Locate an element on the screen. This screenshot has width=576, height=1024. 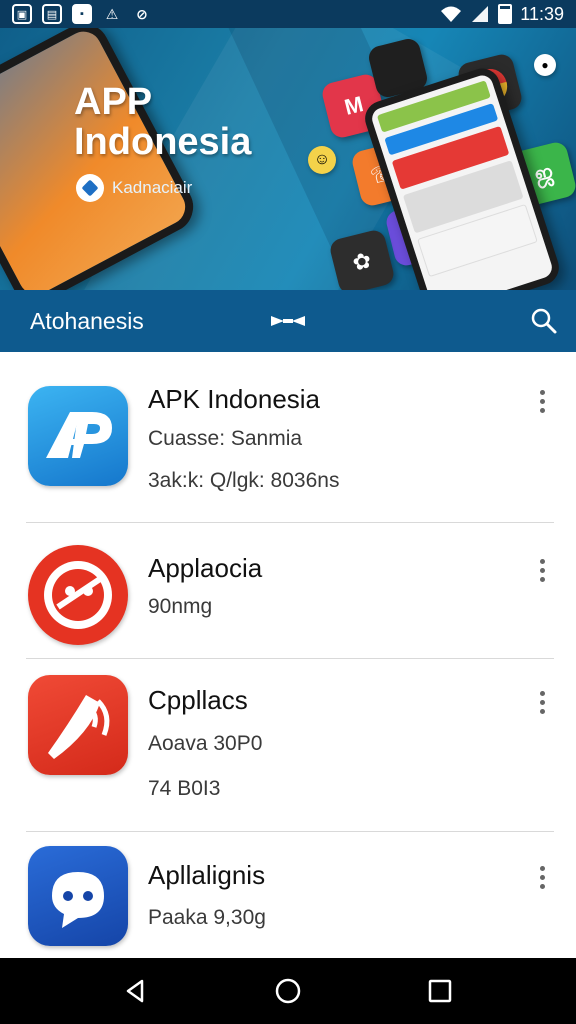
gallery-icon: ▣ is located at coordinates (22, 14).